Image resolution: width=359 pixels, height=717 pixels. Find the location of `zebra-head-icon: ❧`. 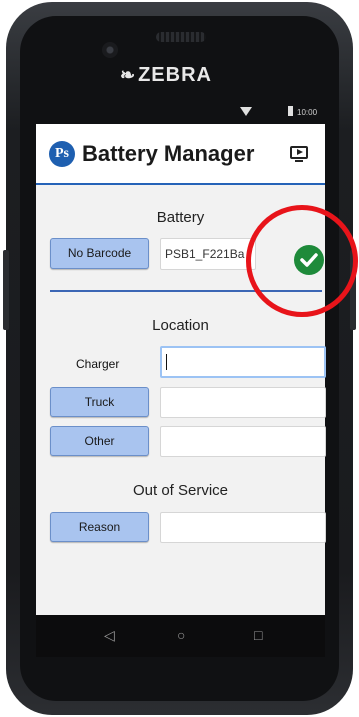

zebra-head-icon: ❧ is located at coordinates (128, 75).